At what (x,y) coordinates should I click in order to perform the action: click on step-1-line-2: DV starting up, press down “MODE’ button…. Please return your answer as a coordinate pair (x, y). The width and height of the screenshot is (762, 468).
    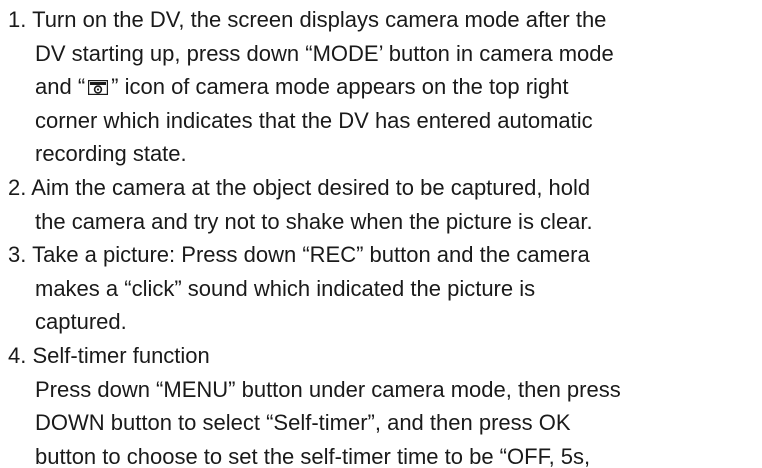
    Looking at the image, I should click on (324, 54).